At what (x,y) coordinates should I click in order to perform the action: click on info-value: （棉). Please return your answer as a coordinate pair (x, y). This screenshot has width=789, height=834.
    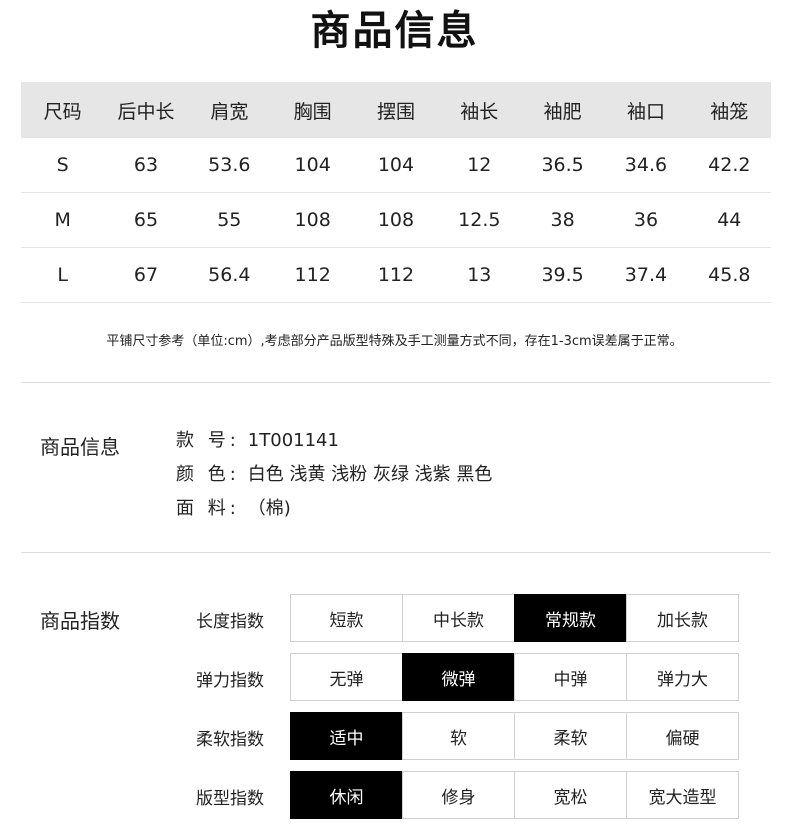
    Looking at the image, I should click on (269, 508).